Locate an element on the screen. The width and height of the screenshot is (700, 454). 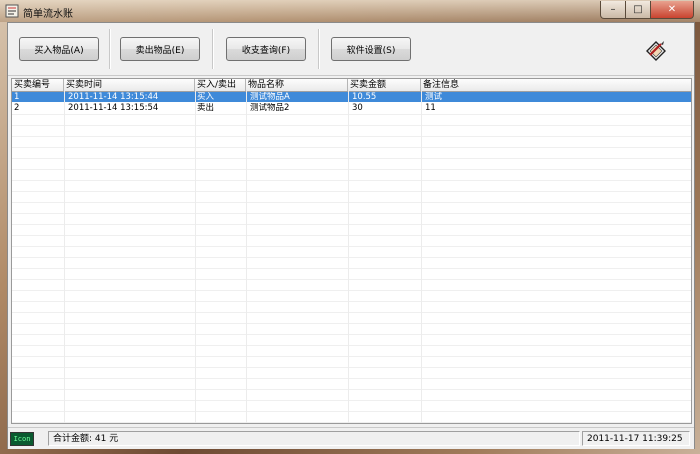
query-button: 收支查询(F) is located at coordinates (266, 49).